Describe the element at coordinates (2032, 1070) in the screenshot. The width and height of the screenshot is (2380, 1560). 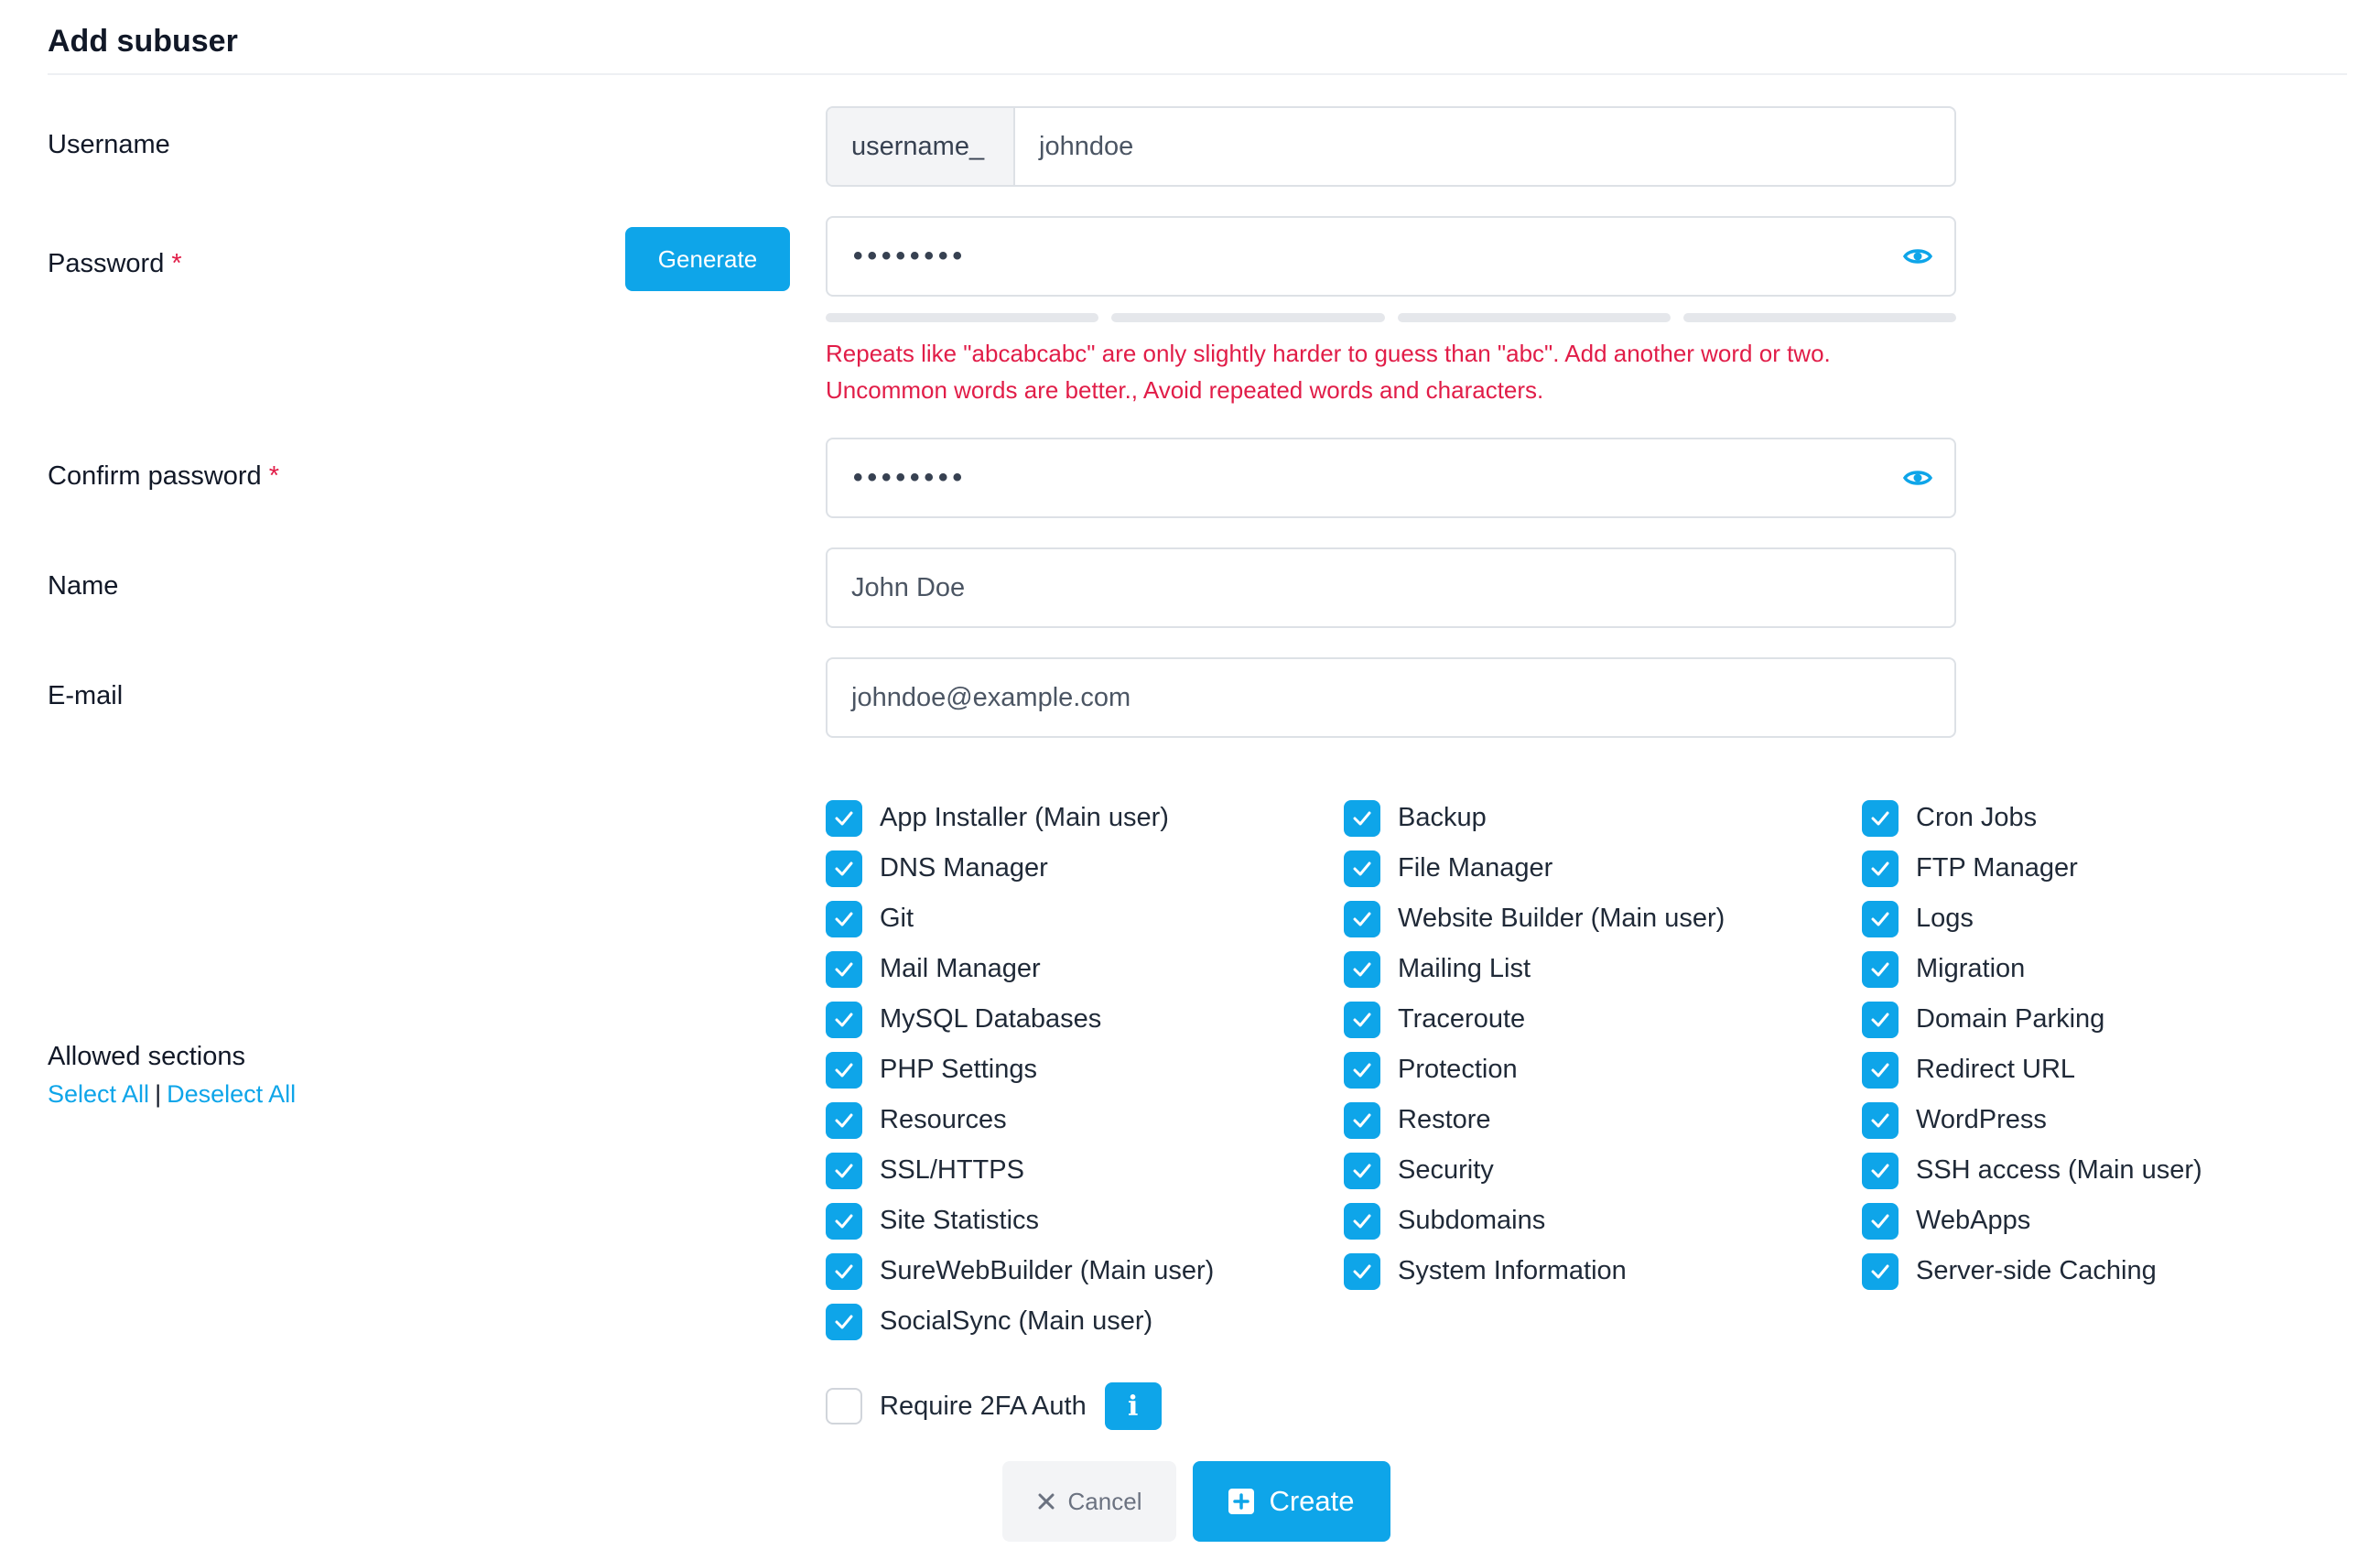
I see `section-checkbox-row: Redirect URL` at that location.